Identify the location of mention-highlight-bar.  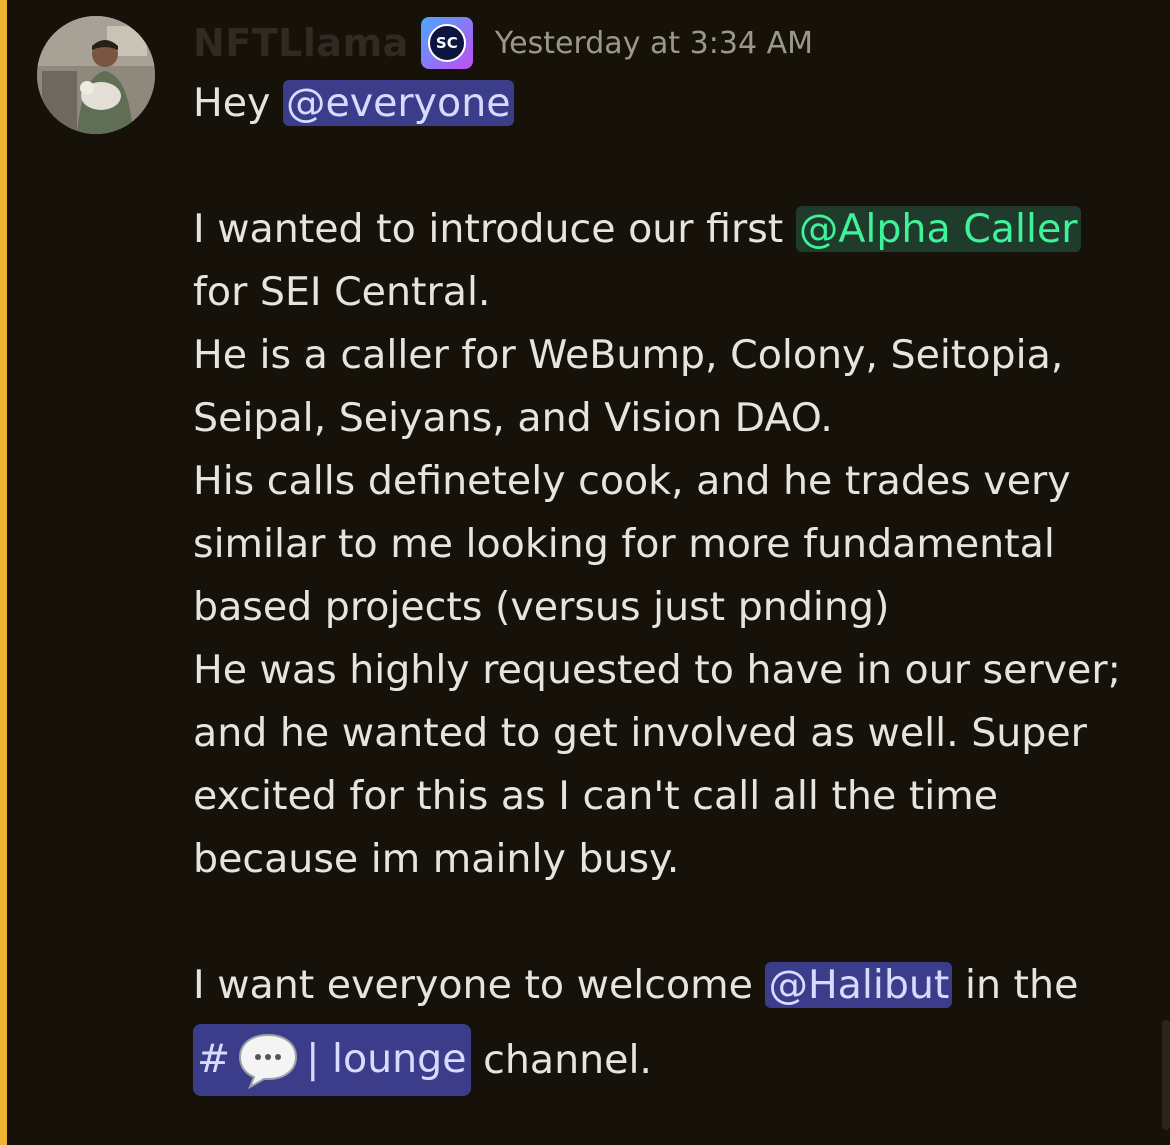
(3, 572).